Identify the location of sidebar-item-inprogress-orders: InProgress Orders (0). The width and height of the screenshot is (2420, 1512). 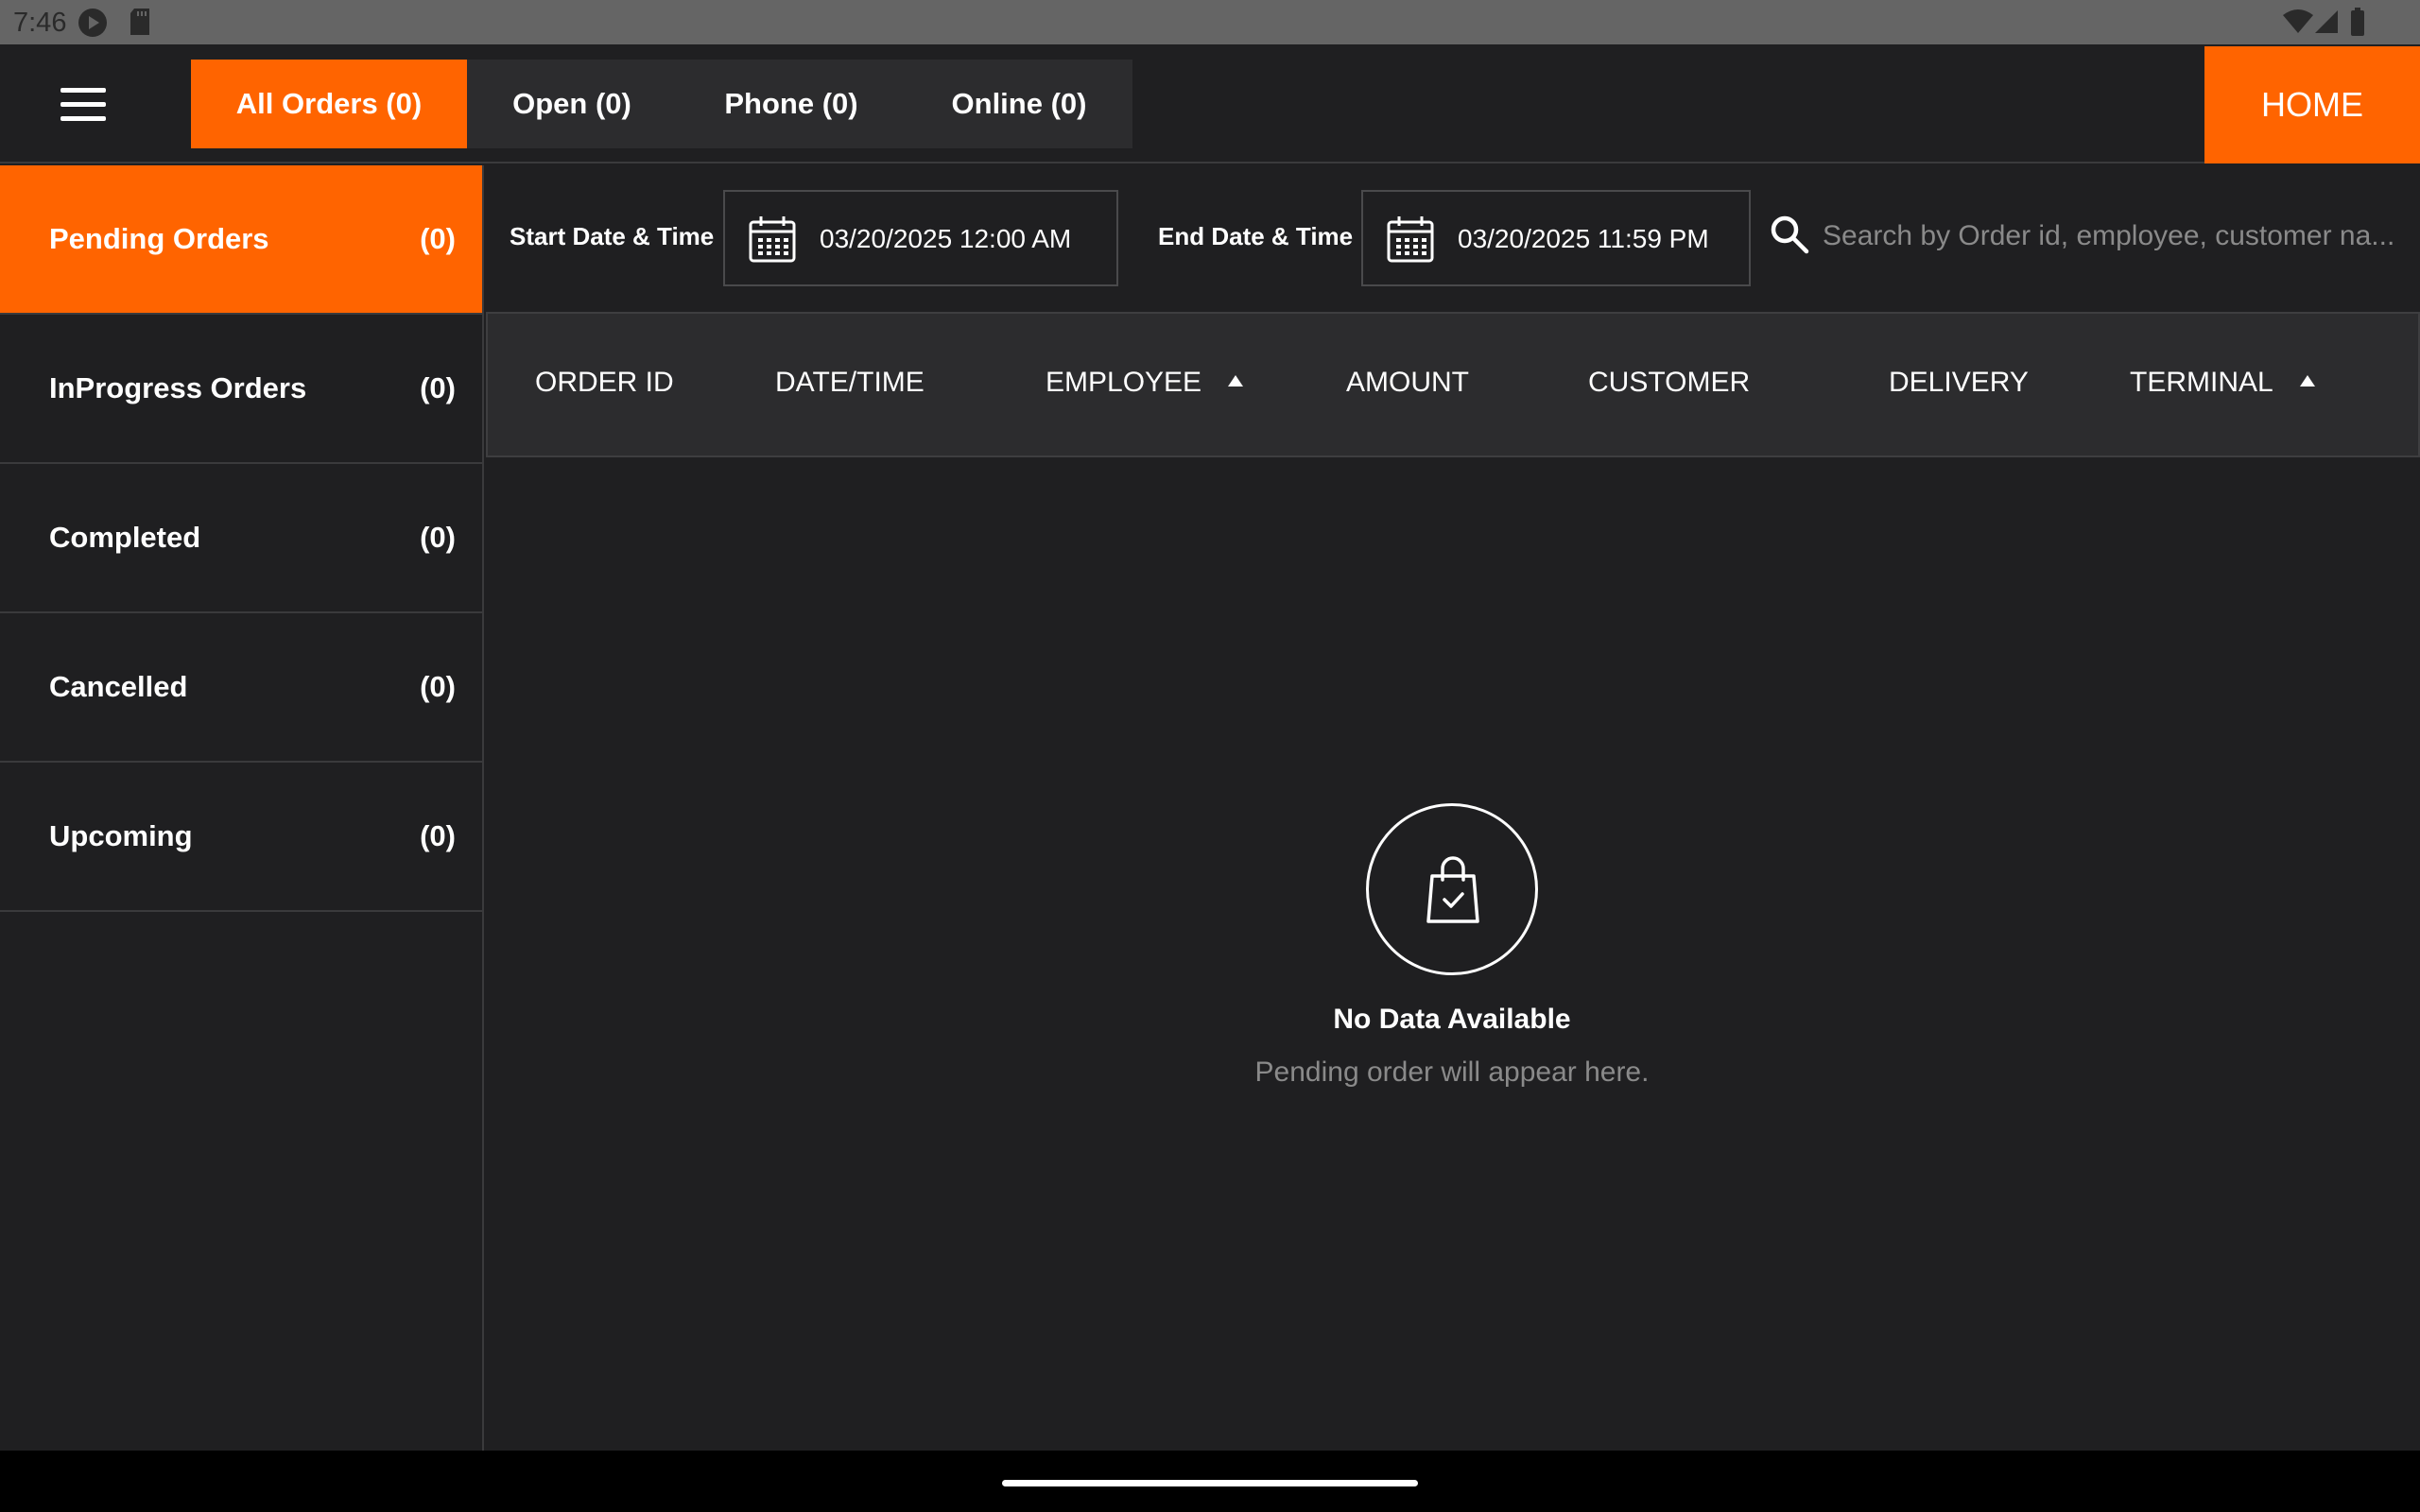
(241, 389).